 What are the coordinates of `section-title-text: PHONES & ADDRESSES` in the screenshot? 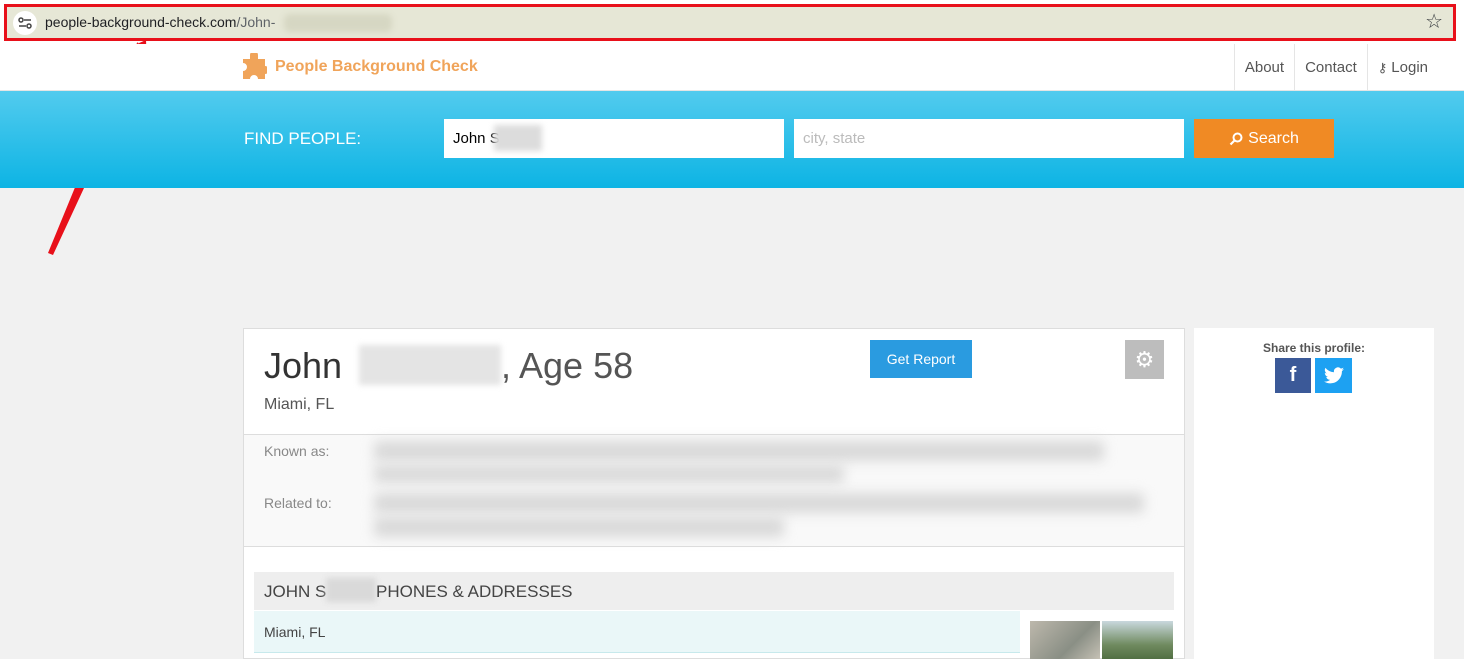 It's located at (474, 591).